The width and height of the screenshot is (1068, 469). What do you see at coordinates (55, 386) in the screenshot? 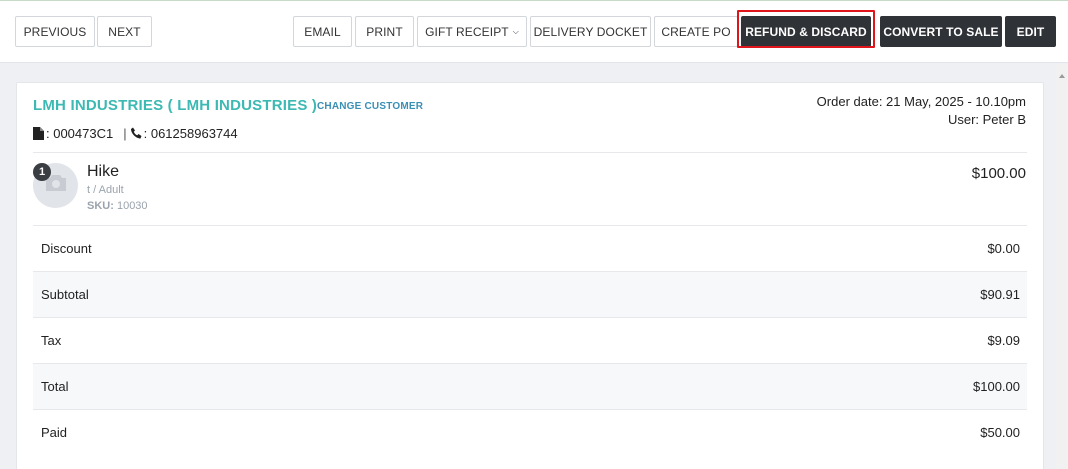
I see `totals-label: Total` at bounding box center [55, 386].